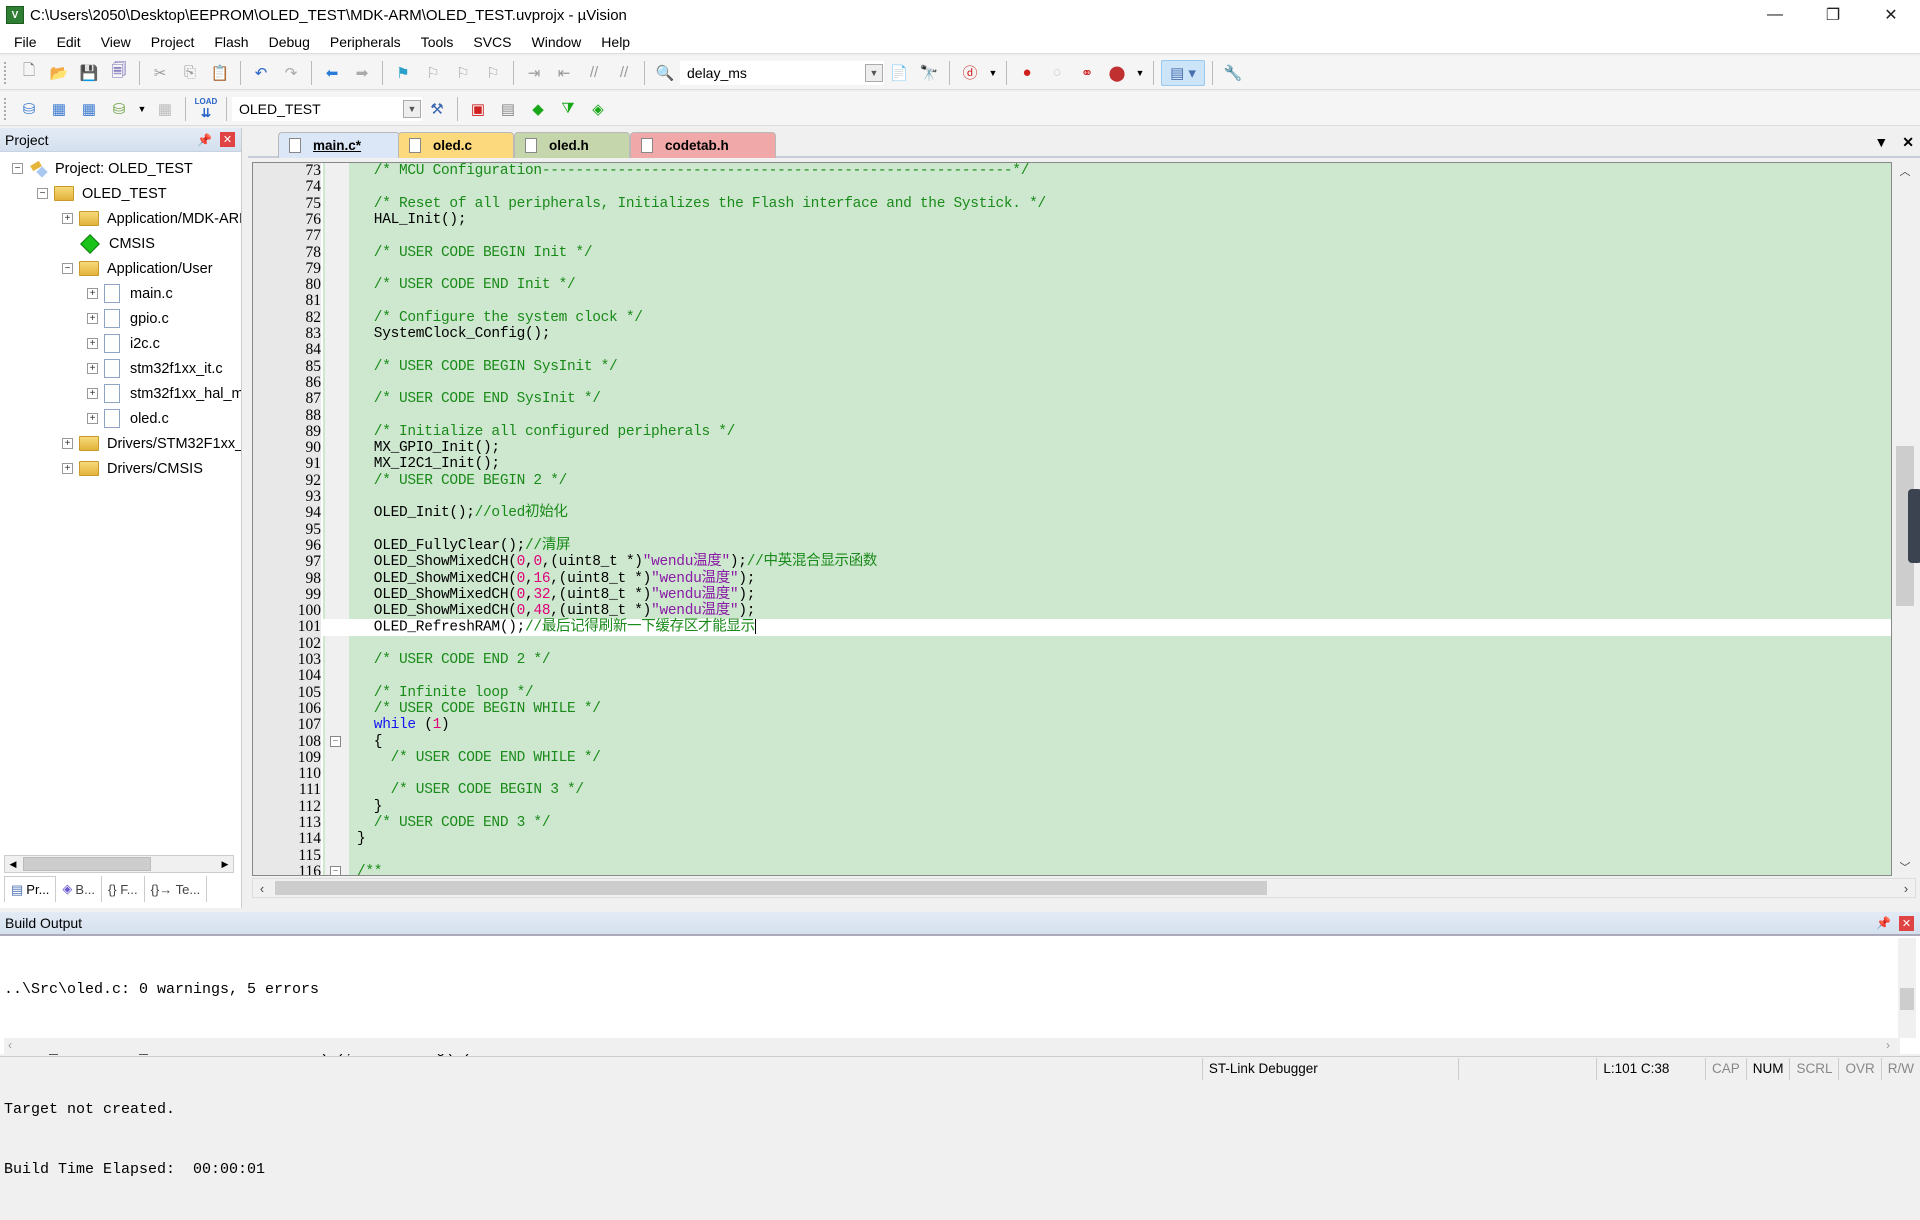  Describe the element at coordinates (1072, 301) in the screenshot. I see `code-line: 81` at that location.